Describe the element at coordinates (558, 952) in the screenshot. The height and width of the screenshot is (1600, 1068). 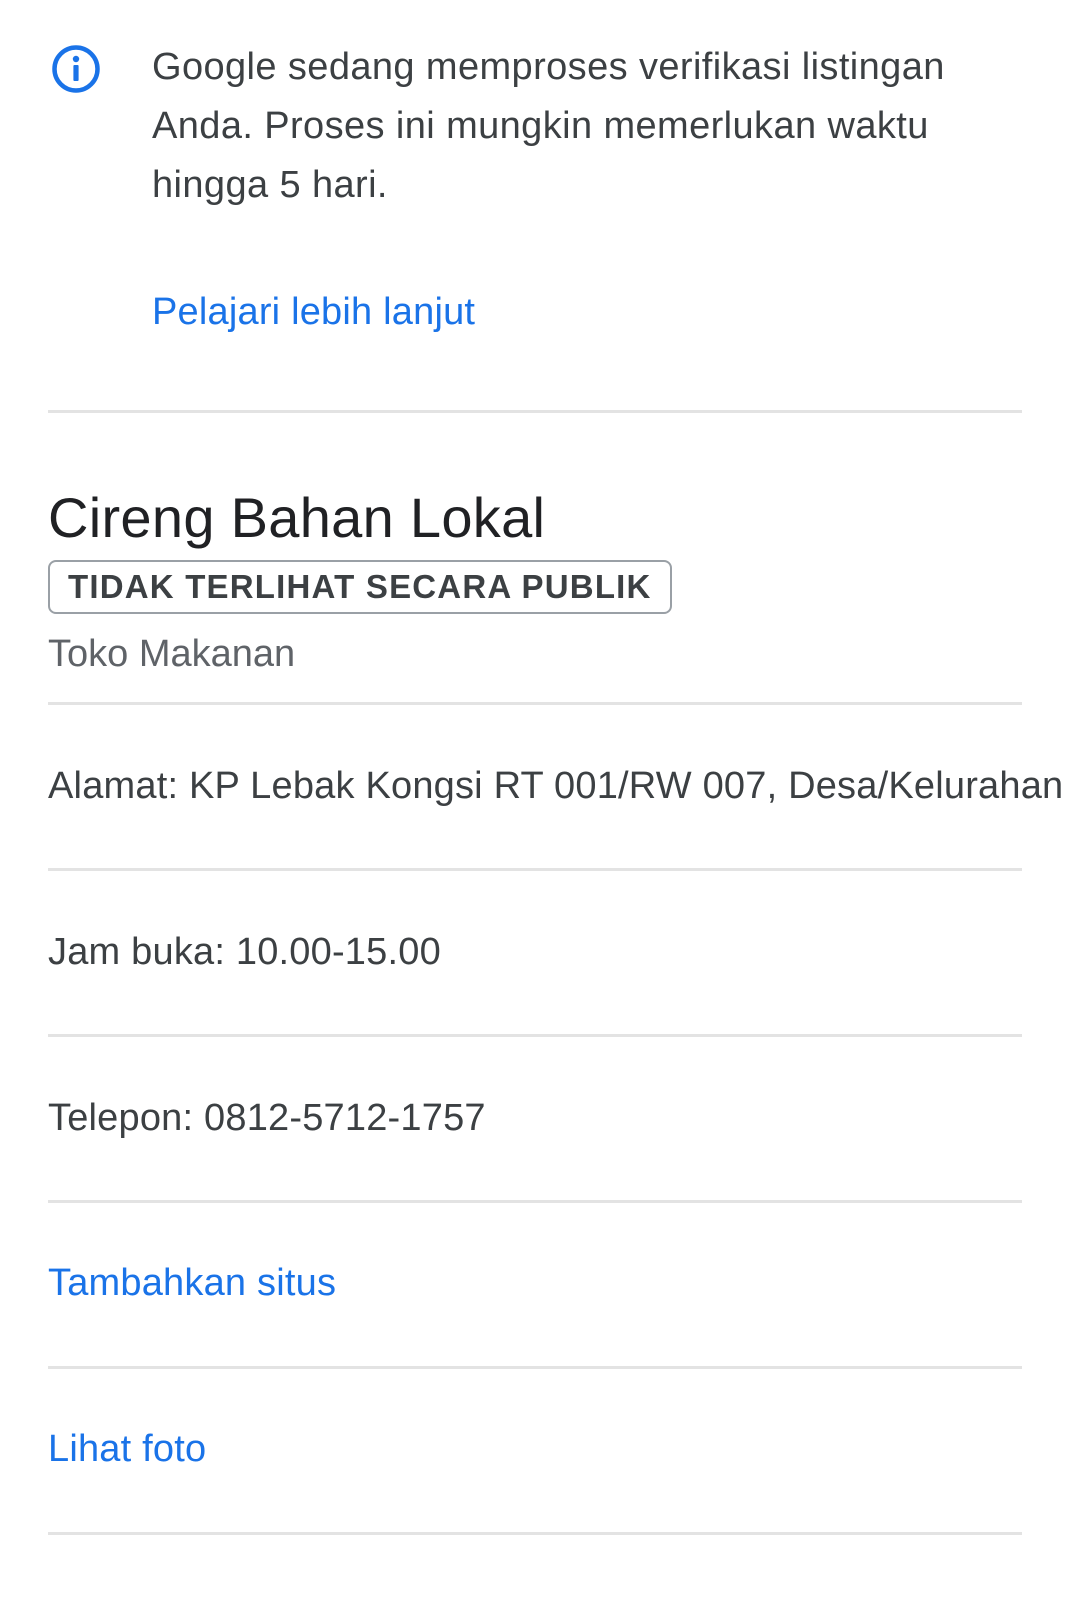
I see `hours-row: Jam buka: 10.00-15.00` at that location.